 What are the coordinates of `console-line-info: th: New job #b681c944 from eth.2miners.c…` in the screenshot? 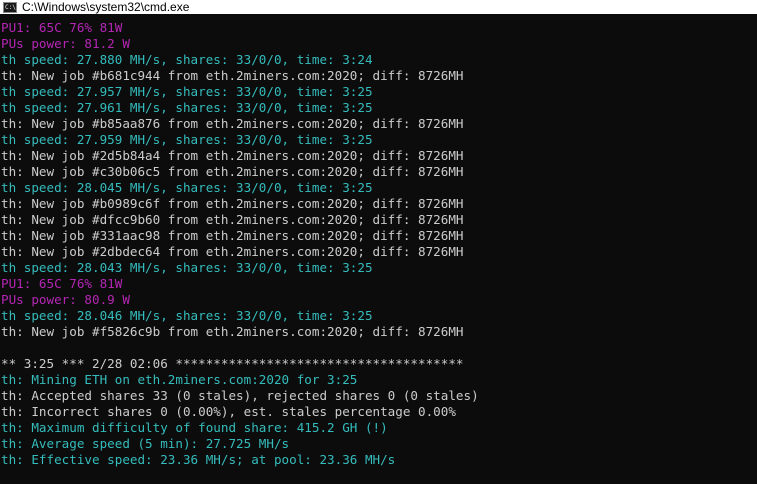 It's located at (232, 75).